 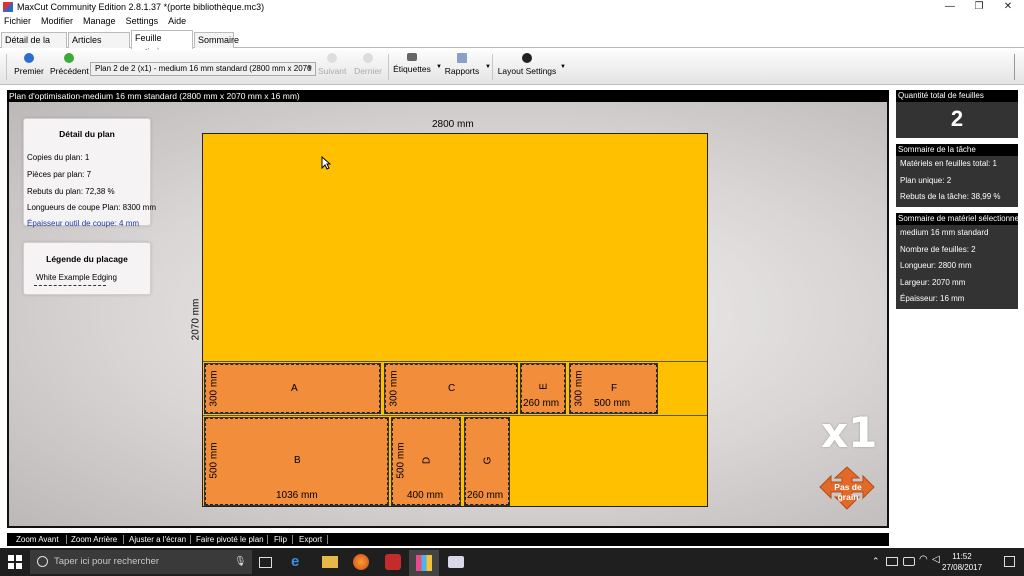 I want to click on rotate-plan-button: Faire pivoté le plan, so click(x=230, y=539).